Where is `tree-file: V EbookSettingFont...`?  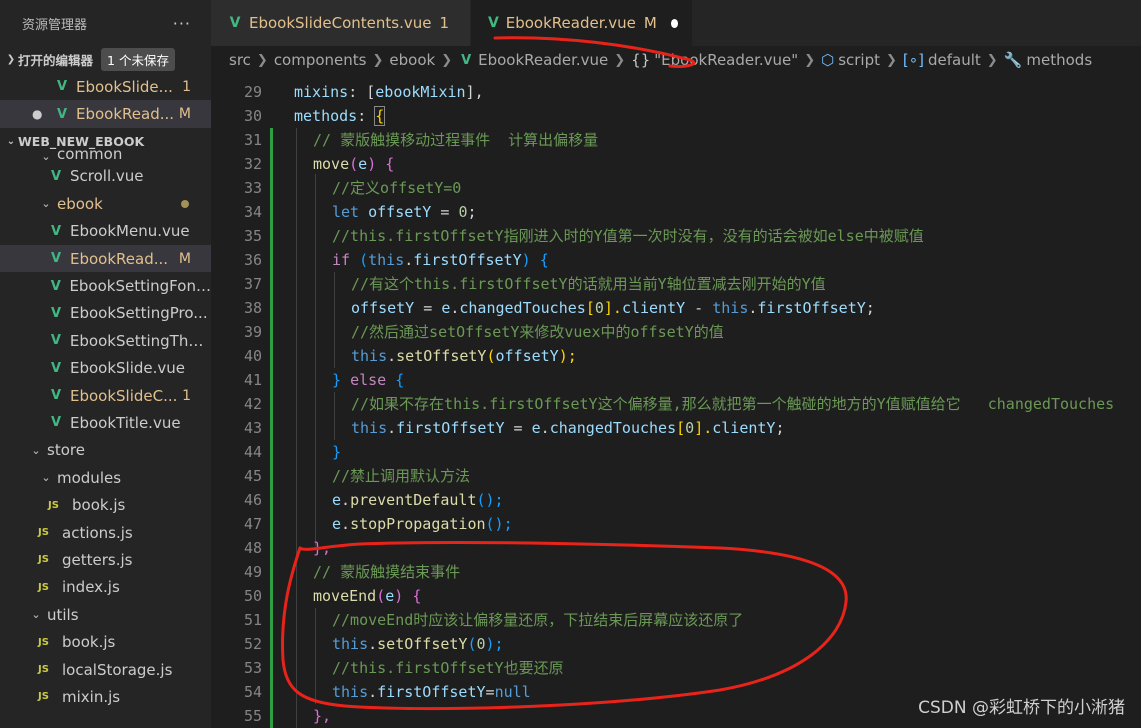 tree-file: V EbookSettingFont... is located at coordinates (105, 285).